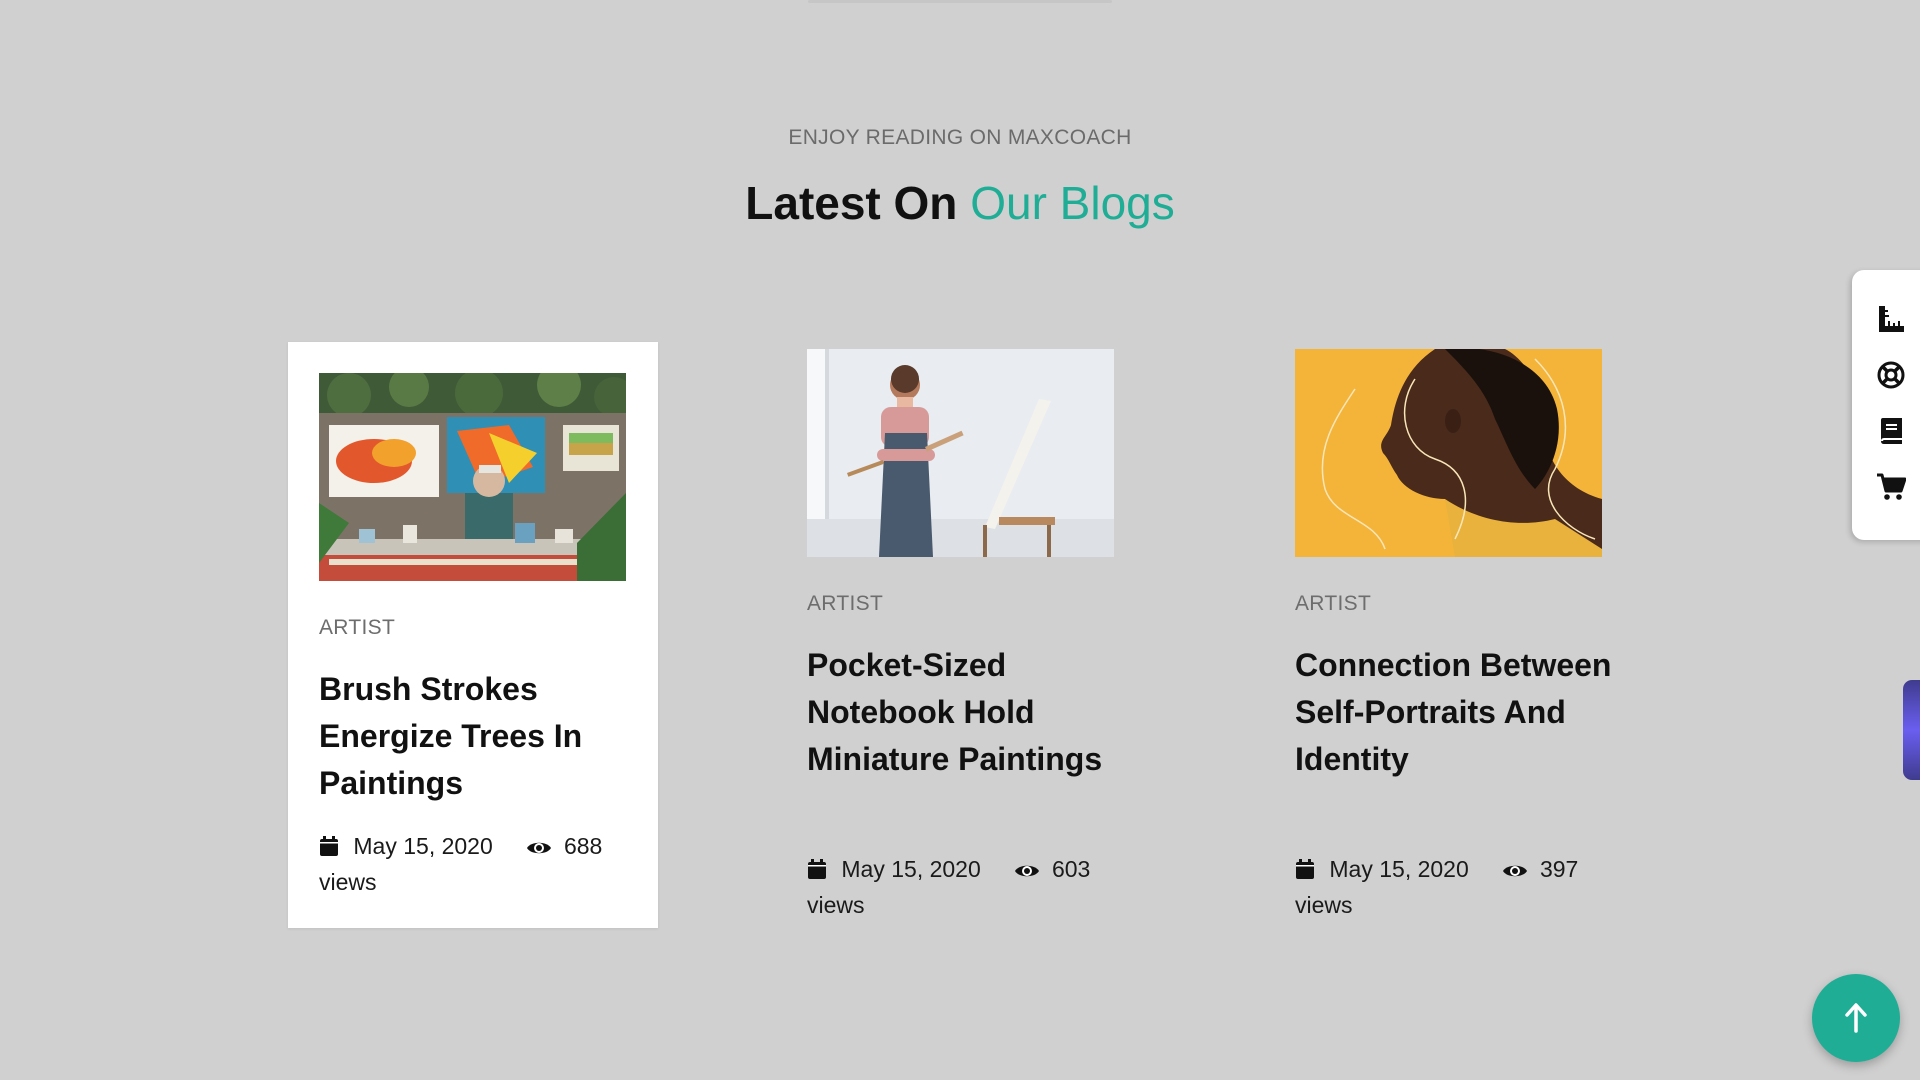 This screenshot has width=1920, height=1080. What do you see at coordinates (960, 1) in the screenshot?
I see `divider` at bounding box center [960, 1].